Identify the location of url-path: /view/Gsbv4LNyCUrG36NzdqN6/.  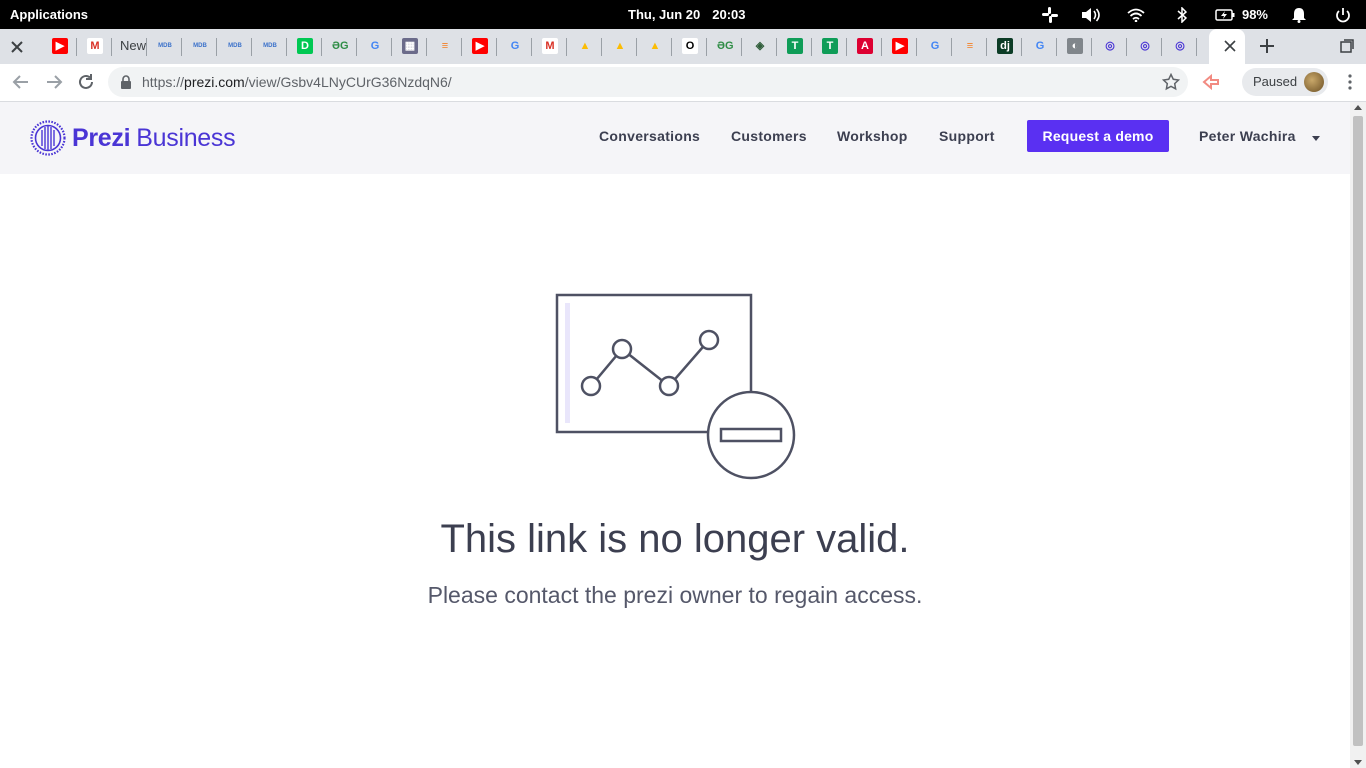
(348, 82).